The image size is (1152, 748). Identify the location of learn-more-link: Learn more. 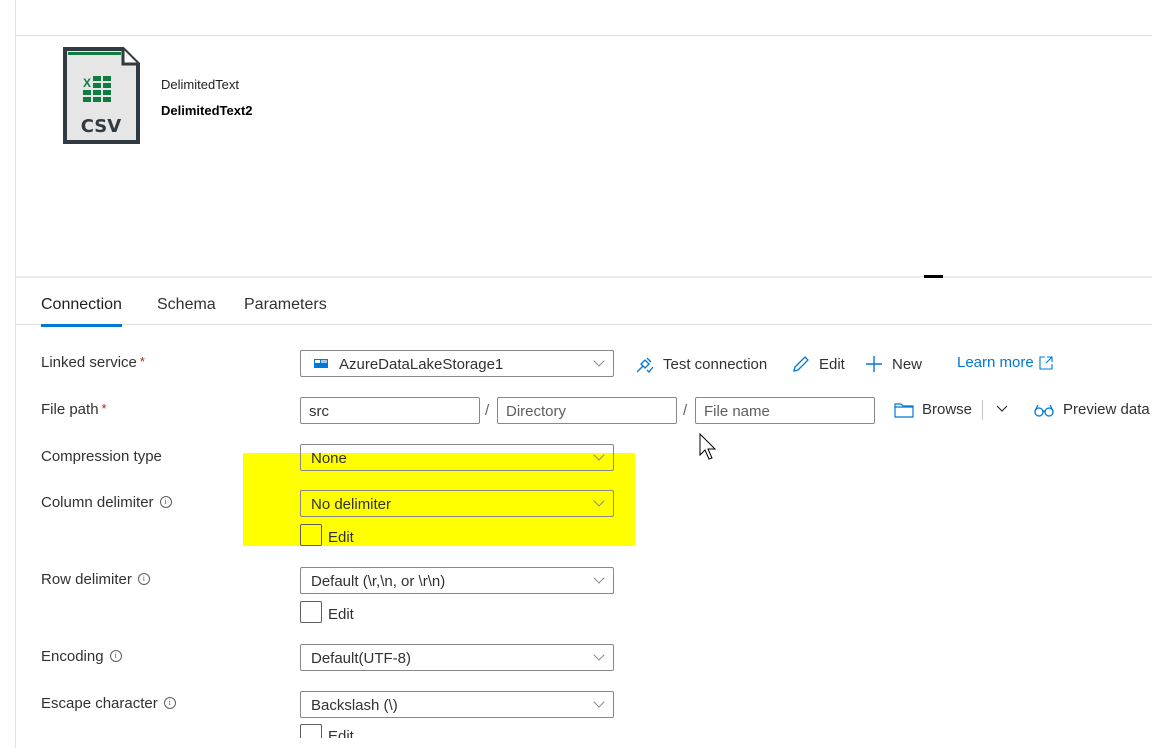
(1005, 362).